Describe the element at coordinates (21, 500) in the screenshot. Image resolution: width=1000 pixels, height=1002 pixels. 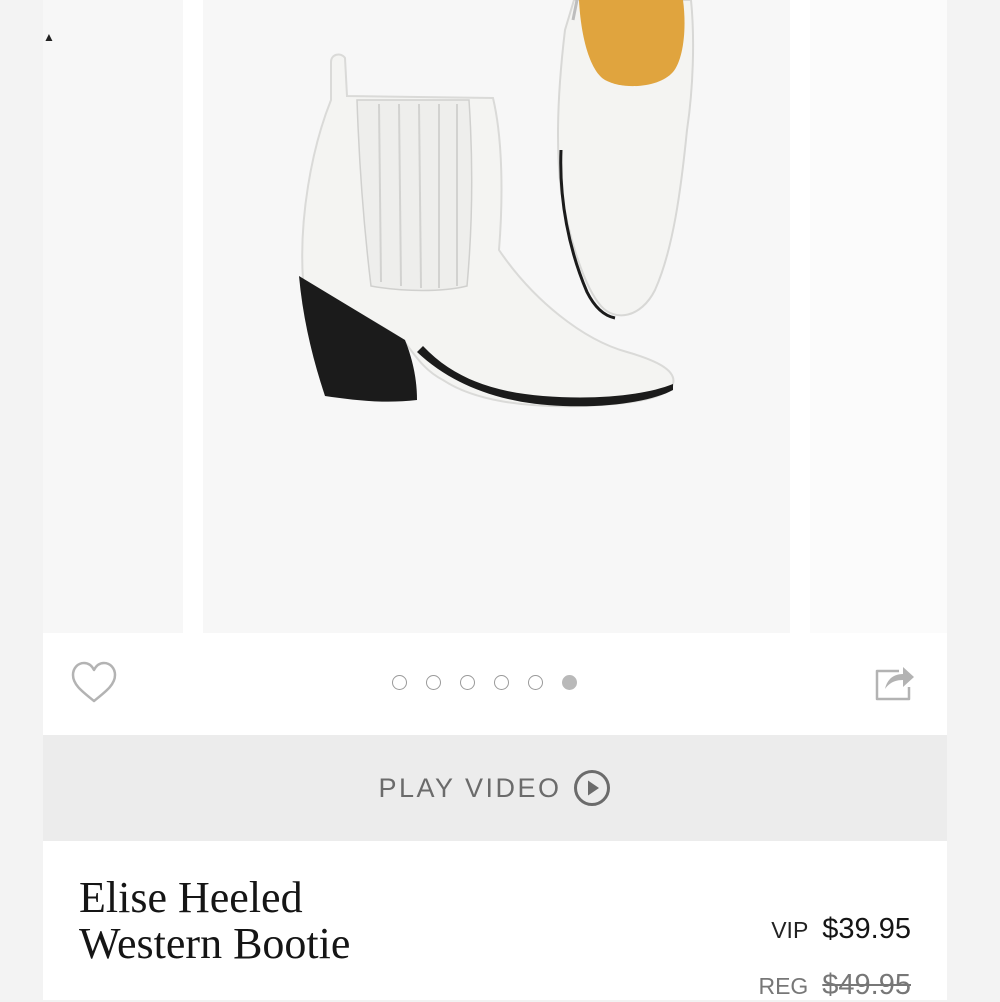
I see `page-edge-left` at that location.